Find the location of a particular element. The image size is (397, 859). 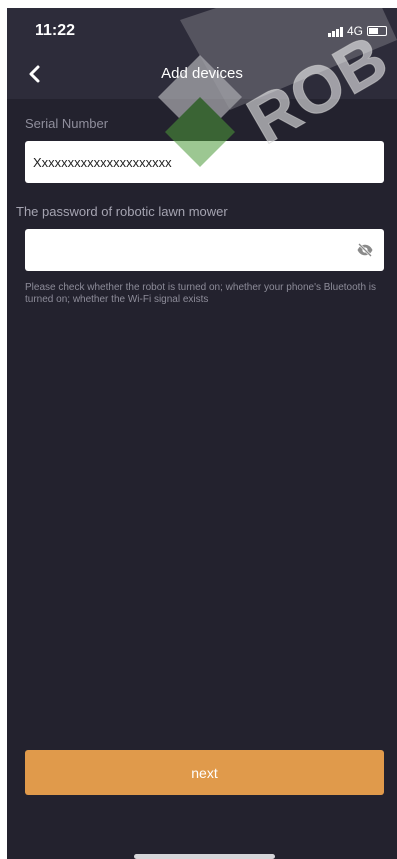

signal-icon is located at coordinates (335, 31).